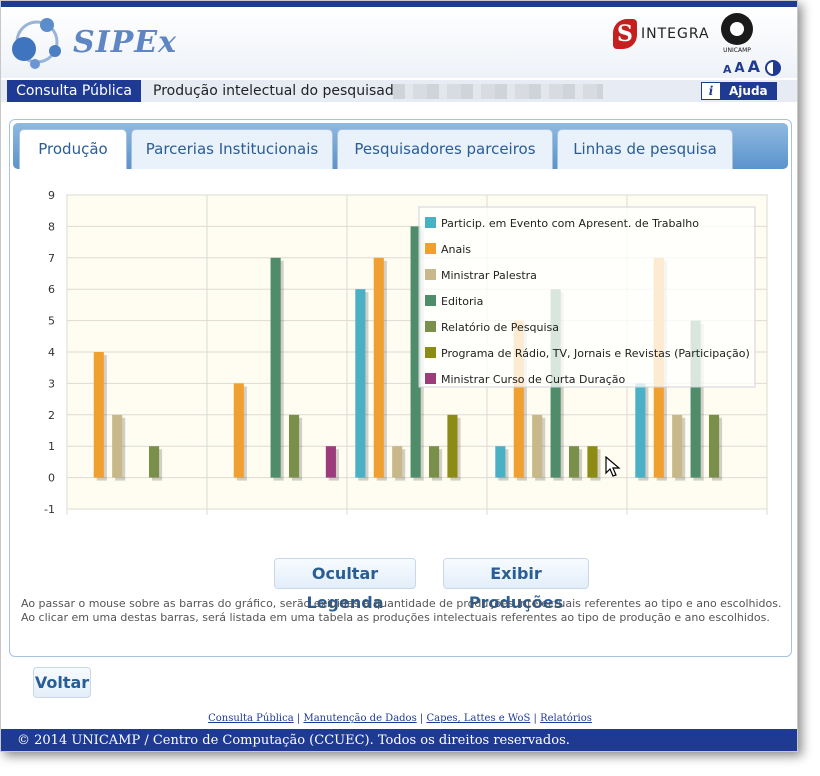 This screenshot has width=820, height=776. Describe the element at coordinates (557, 520) in the screenshot. I see `x-tick-label: 2012` at that location.